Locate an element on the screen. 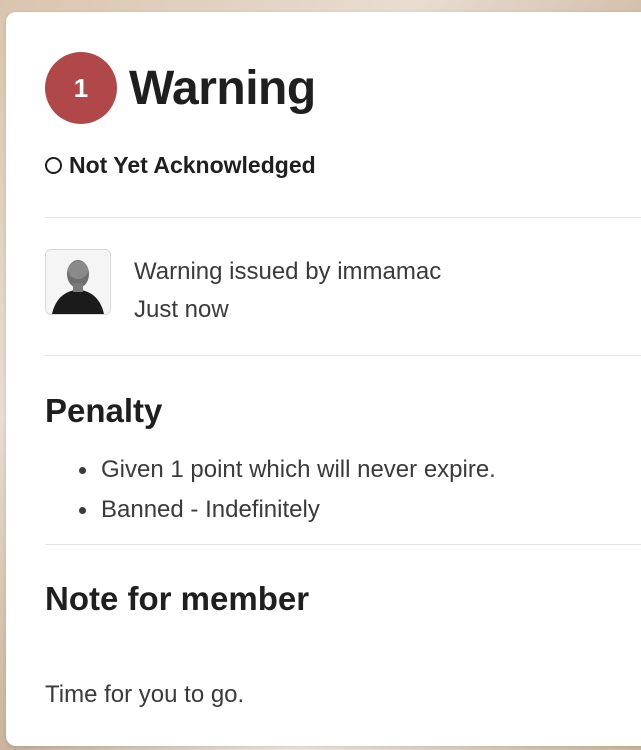 Image resolution: width=641 pixels, height=750 pixels. avatar-image is located at coordinates (78, 282).